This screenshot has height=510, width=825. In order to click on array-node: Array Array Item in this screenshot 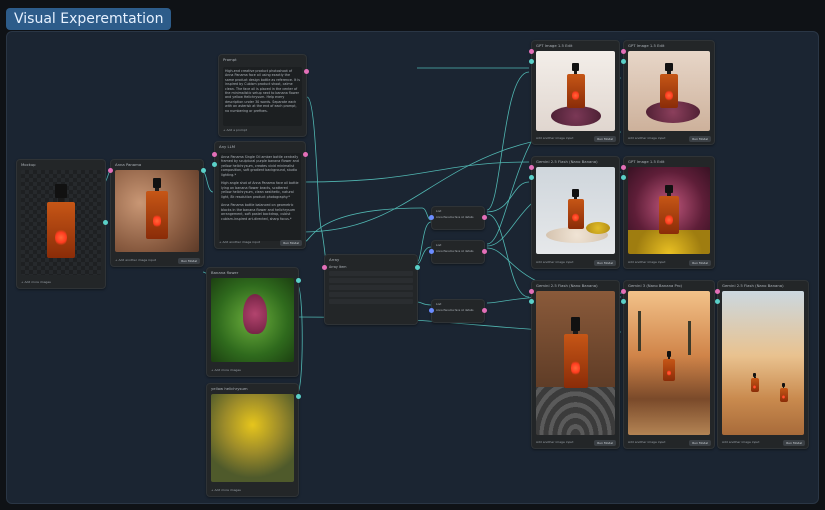, I will do `click(371, 289)`.